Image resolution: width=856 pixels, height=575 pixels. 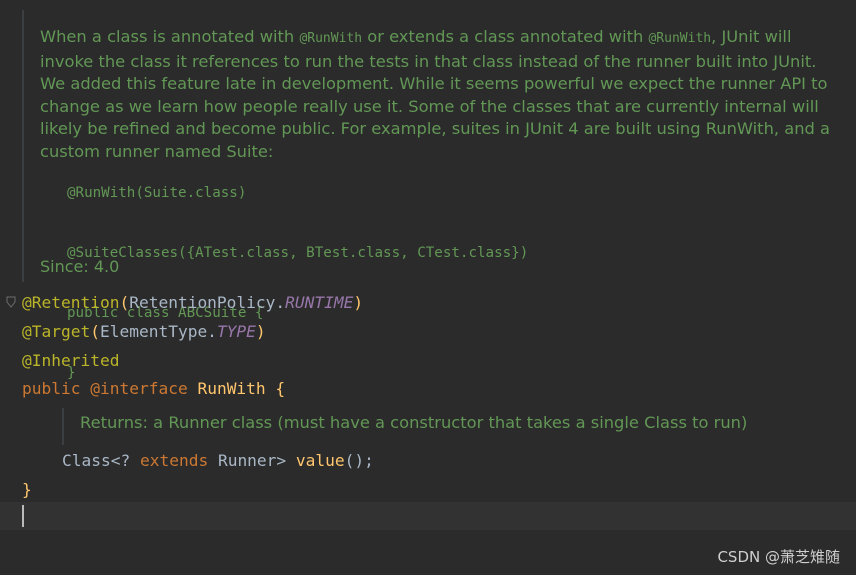 I want to click on text-caret, so click(x=23, y=516).